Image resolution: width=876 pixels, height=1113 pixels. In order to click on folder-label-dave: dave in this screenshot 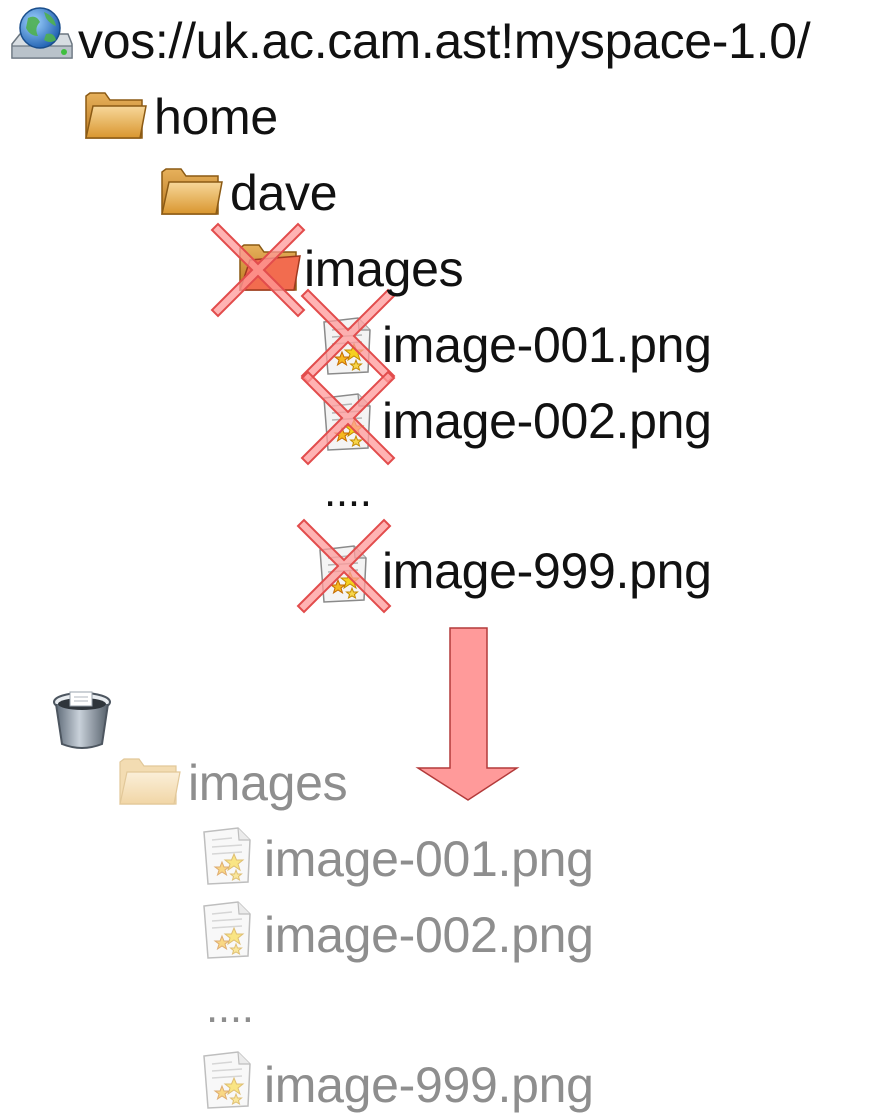, I will do `click(284, 193)`.